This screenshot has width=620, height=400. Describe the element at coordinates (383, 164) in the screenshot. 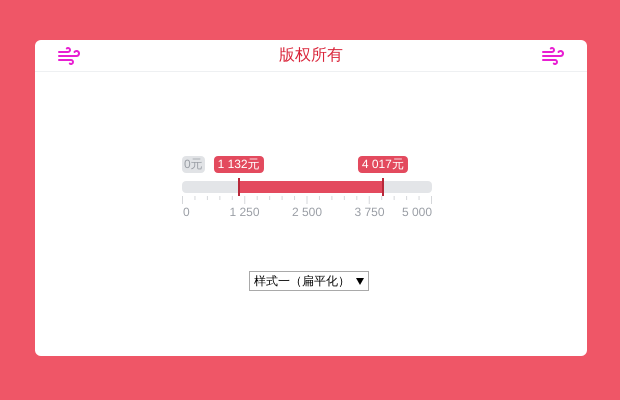

I see `handle-value-badge: 4 017元` at that location.